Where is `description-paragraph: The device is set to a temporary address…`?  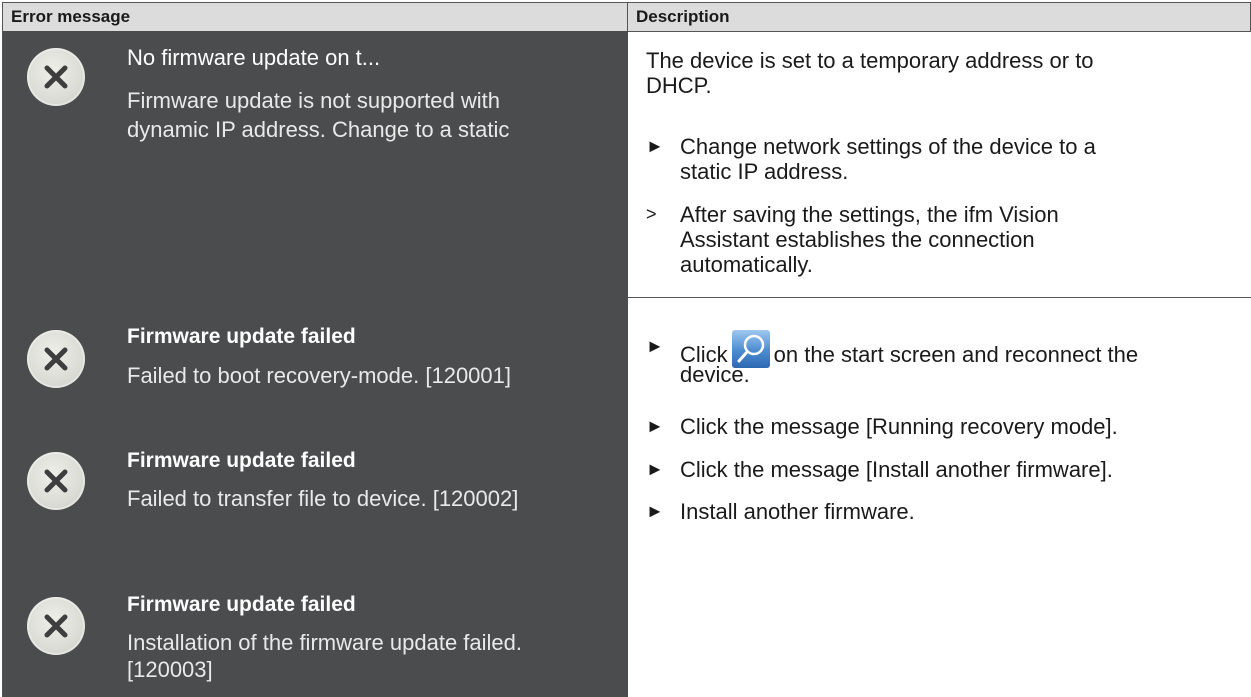 description-paragraph: The device is set to a temporary address… is located at coordinates (870, 60).